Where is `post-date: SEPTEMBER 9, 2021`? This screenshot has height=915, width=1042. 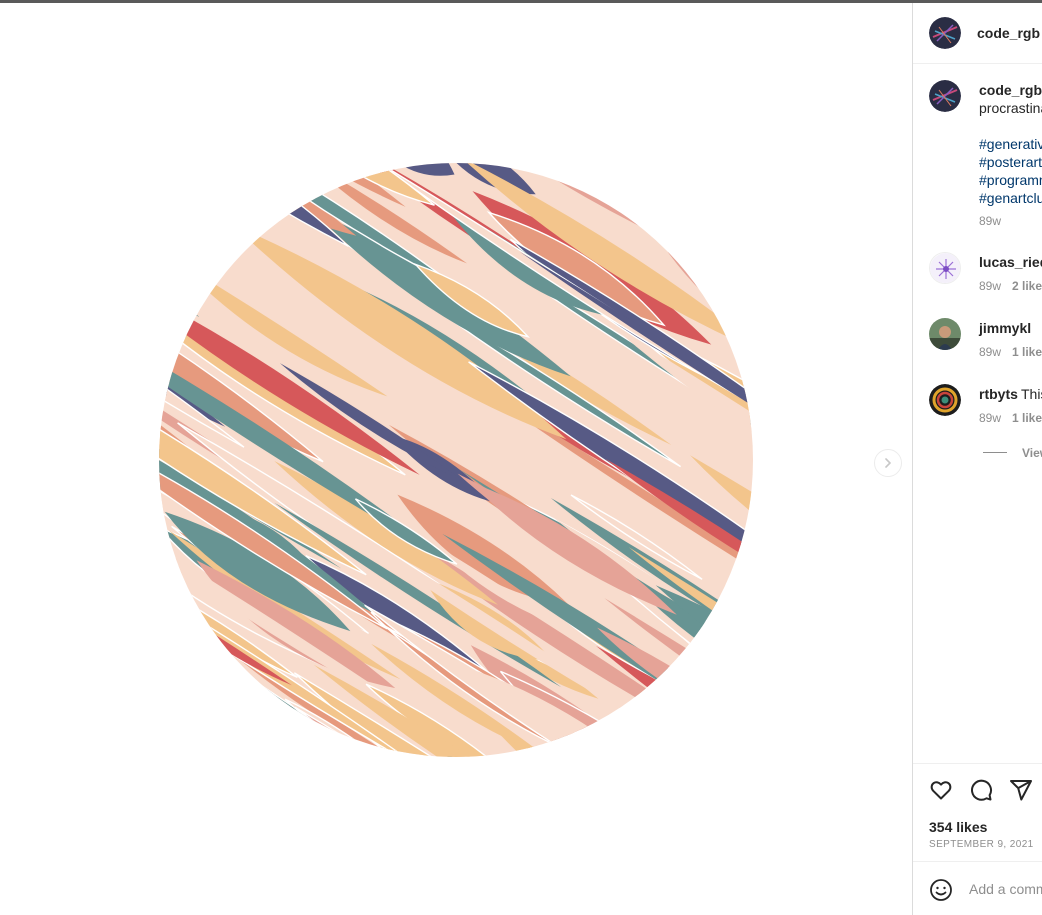 post-date: SEPTEMBER 9, 2021 is located at coordinates (981, 844).